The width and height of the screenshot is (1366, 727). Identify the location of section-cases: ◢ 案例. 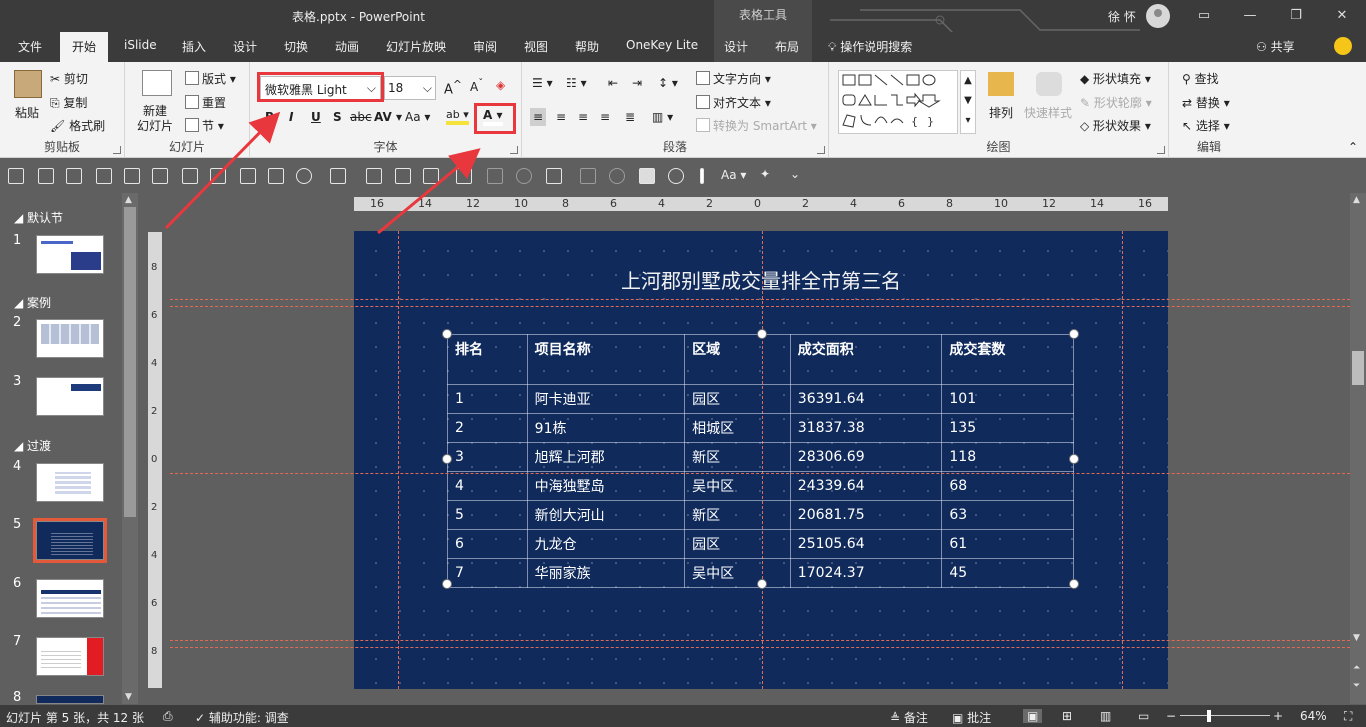
(32, 302).